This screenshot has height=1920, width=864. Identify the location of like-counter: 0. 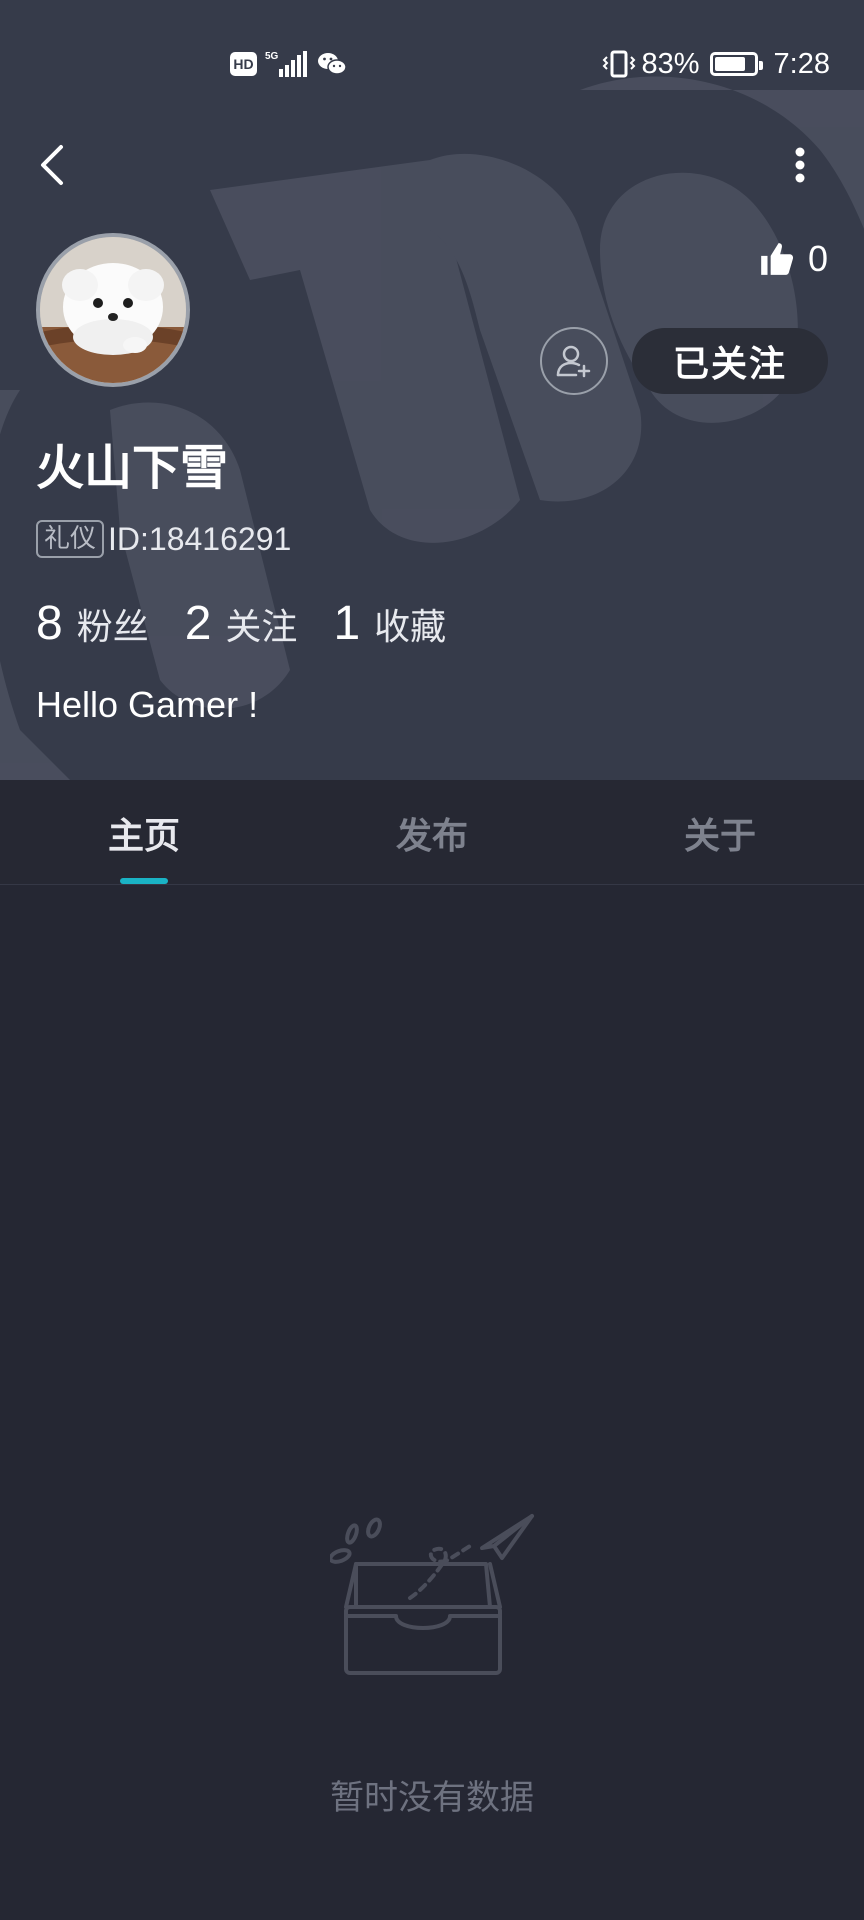
(793, 259).